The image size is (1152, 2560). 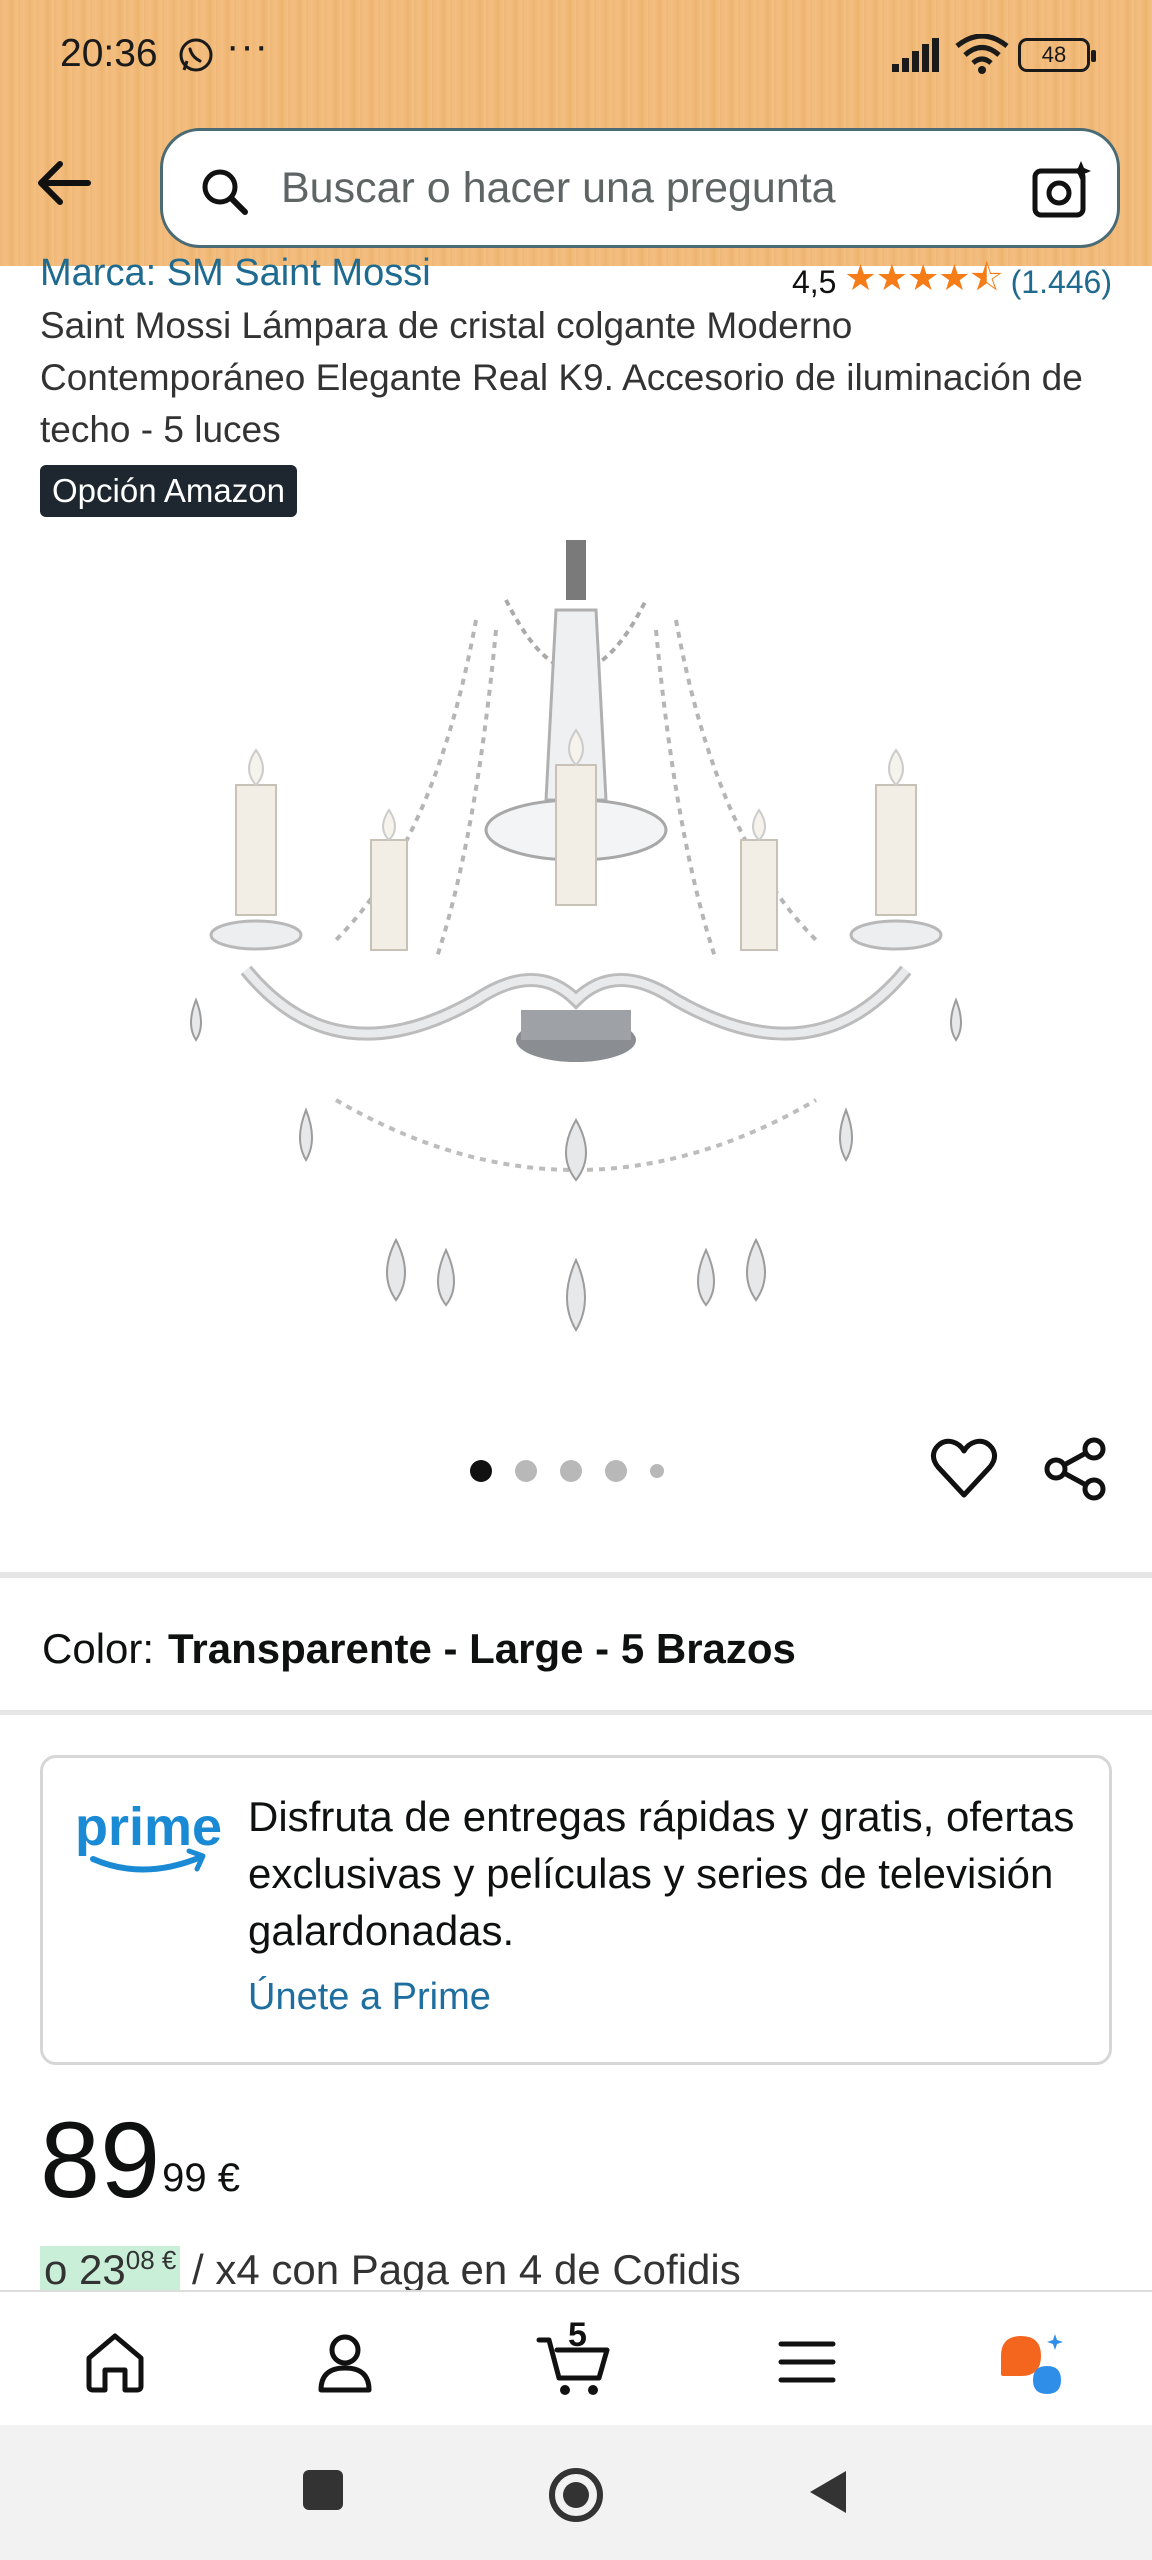 I want to click on home-system-icon, so click(x=576, y=2495).